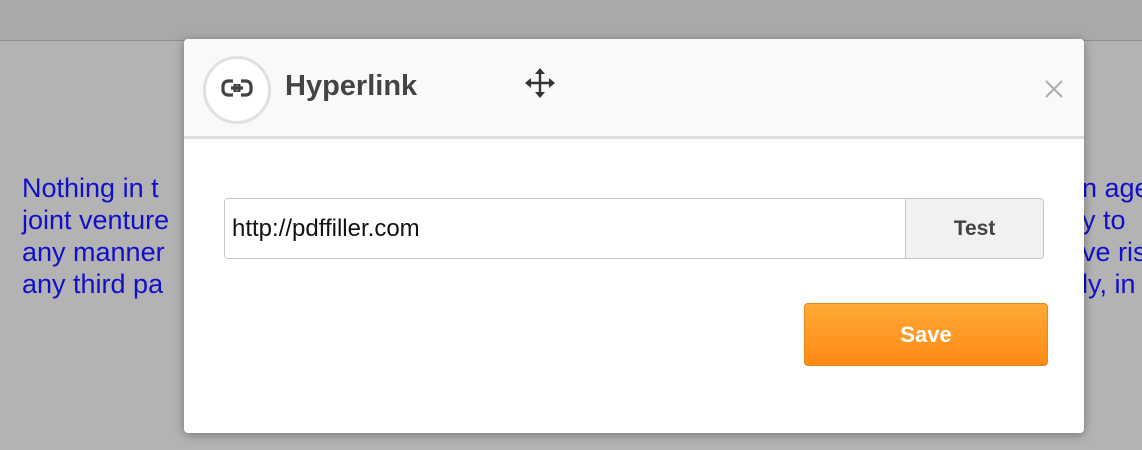  What do you see at coordinates (93, 284) in the screenshot?
I see `document-line: any third pa` at bounding box center [93, 284].